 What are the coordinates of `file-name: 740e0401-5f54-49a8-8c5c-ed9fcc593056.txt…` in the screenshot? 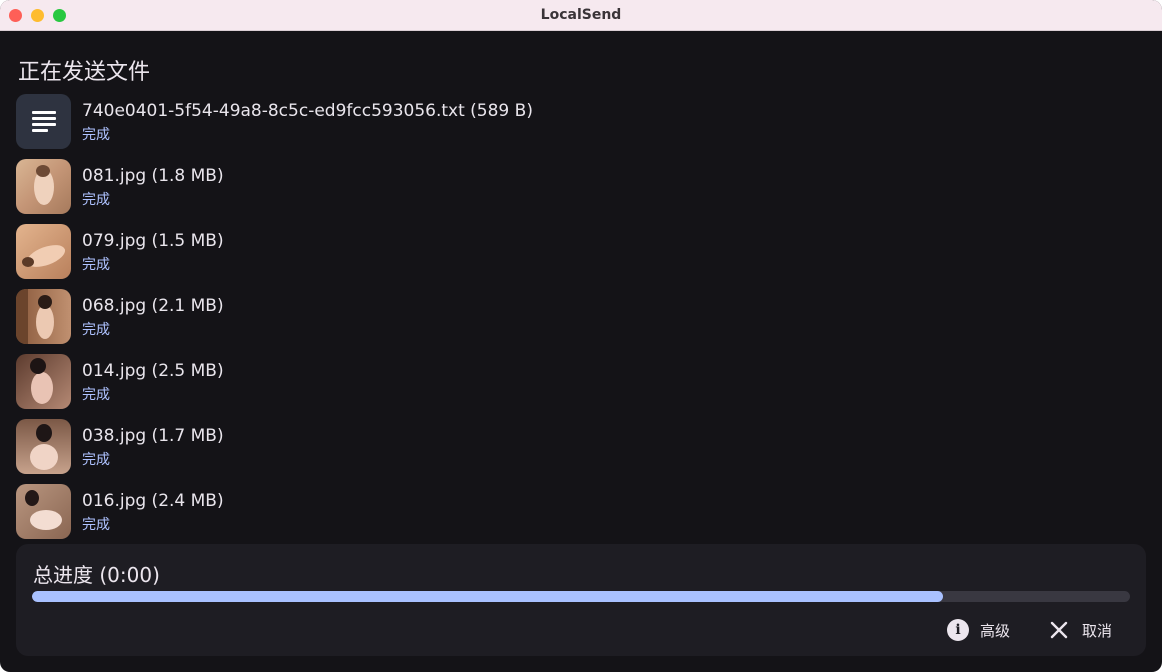 It's located at (307, 111).